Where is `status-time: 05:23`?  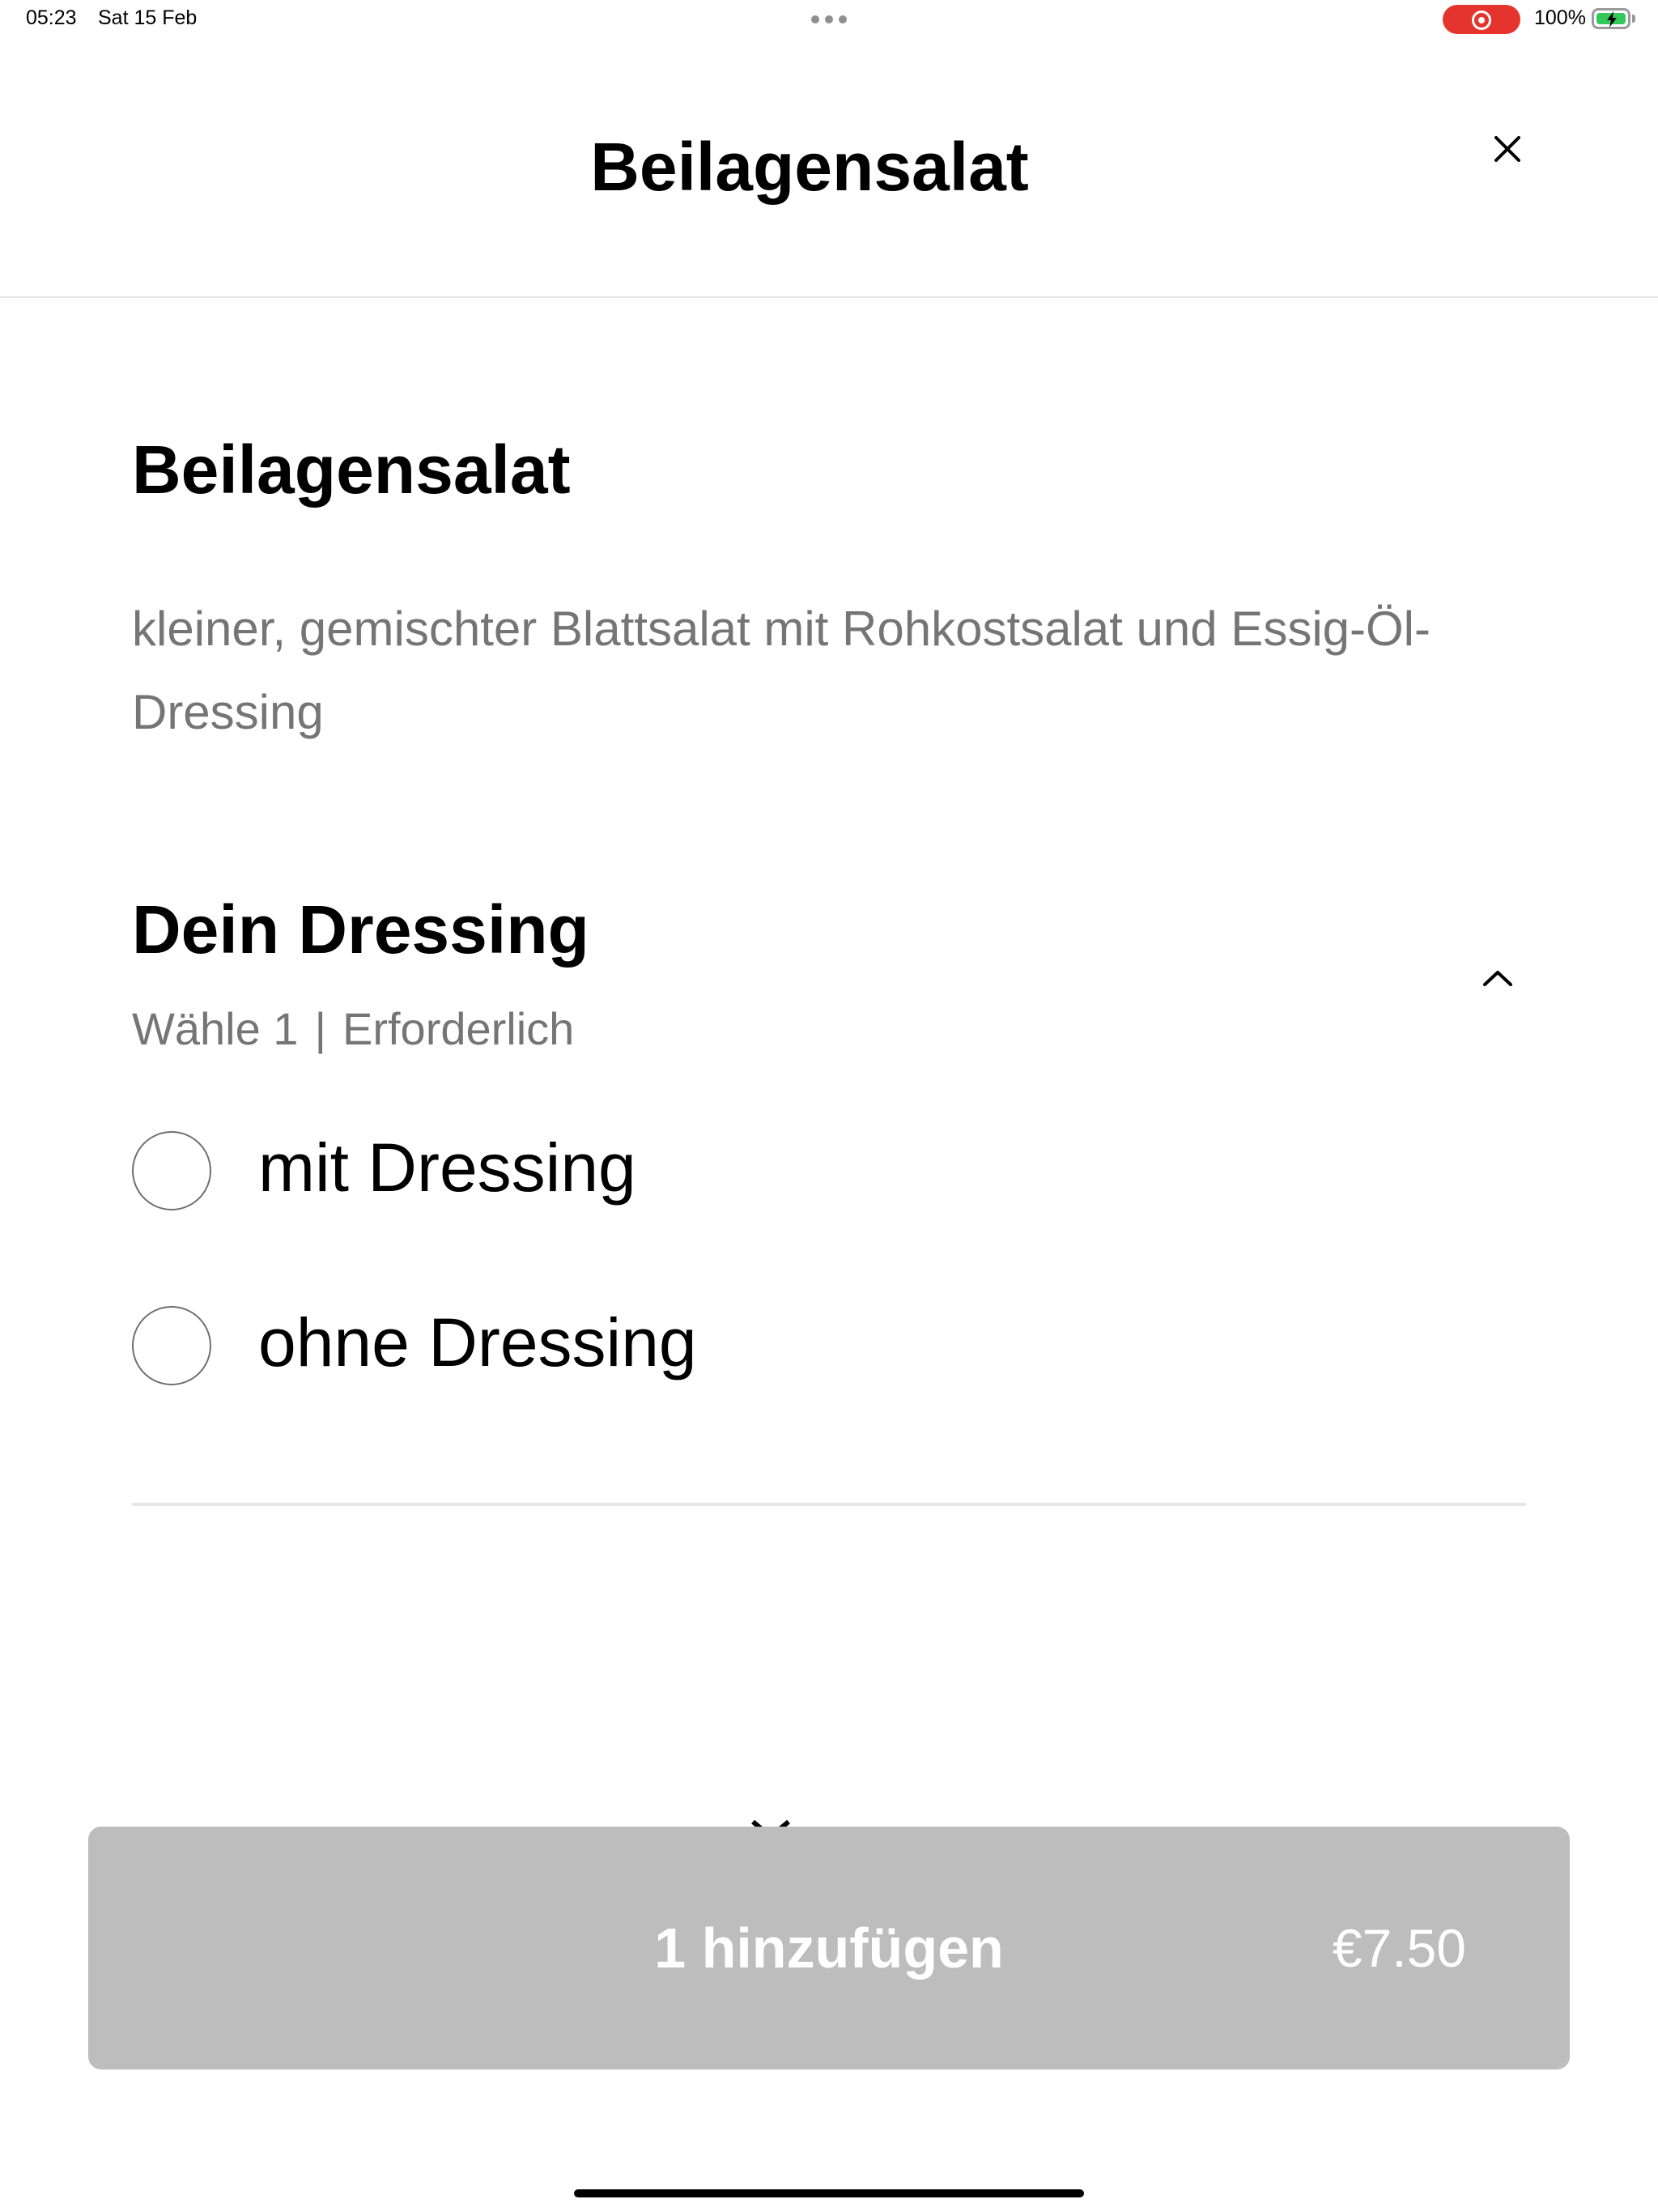 status-time: 05:23 is located at coordinates (51, 18).